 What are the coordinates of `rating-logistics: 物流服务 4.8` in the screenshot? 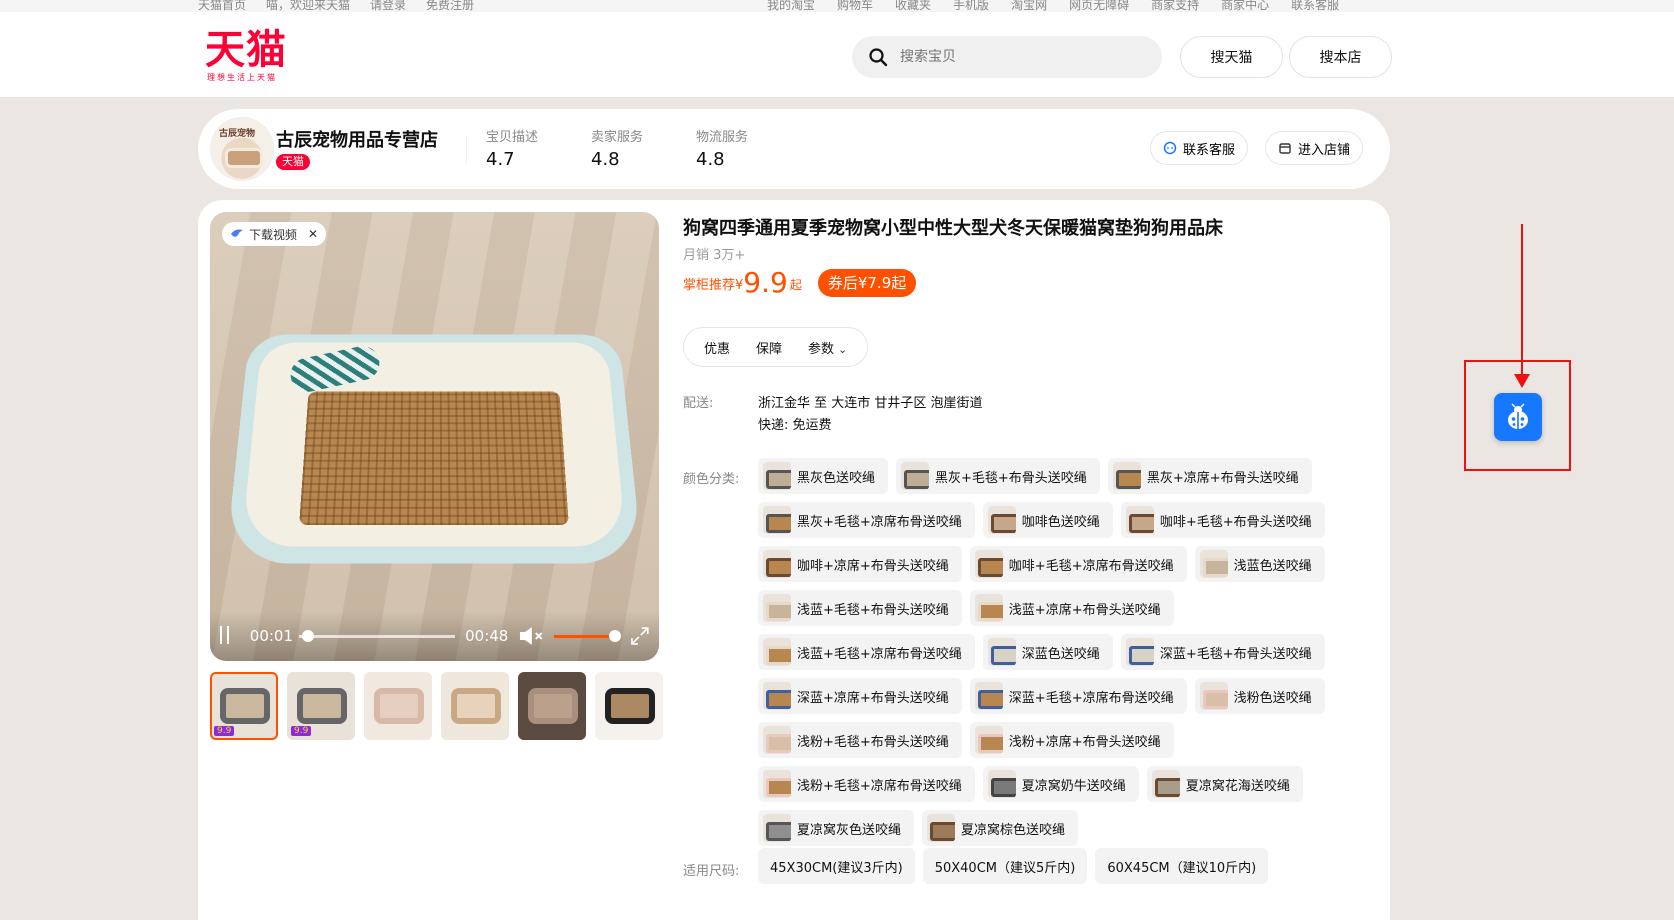 It's located at (722, 148).